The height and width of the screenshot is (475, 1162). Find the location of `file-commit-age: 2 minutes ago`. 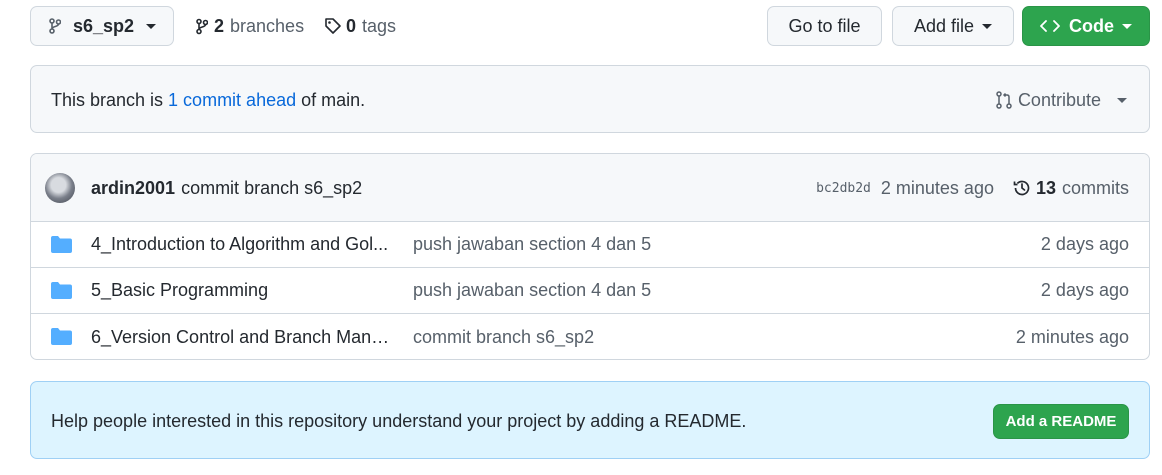

file-commit-age: 2 minutes ago is located at coordinates (1072, 336).